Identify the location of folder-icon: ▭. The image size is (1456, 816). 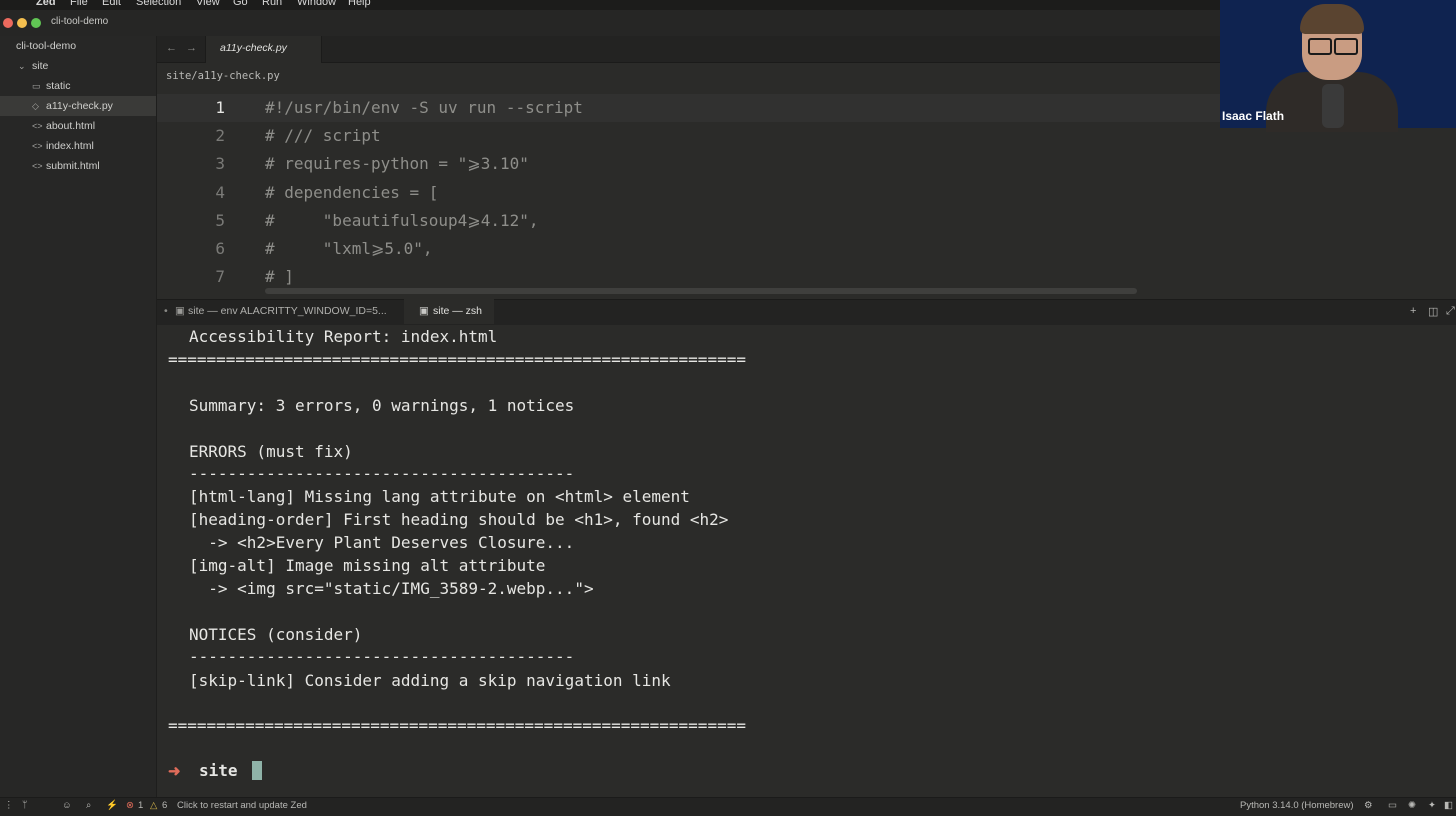
(36, 86).